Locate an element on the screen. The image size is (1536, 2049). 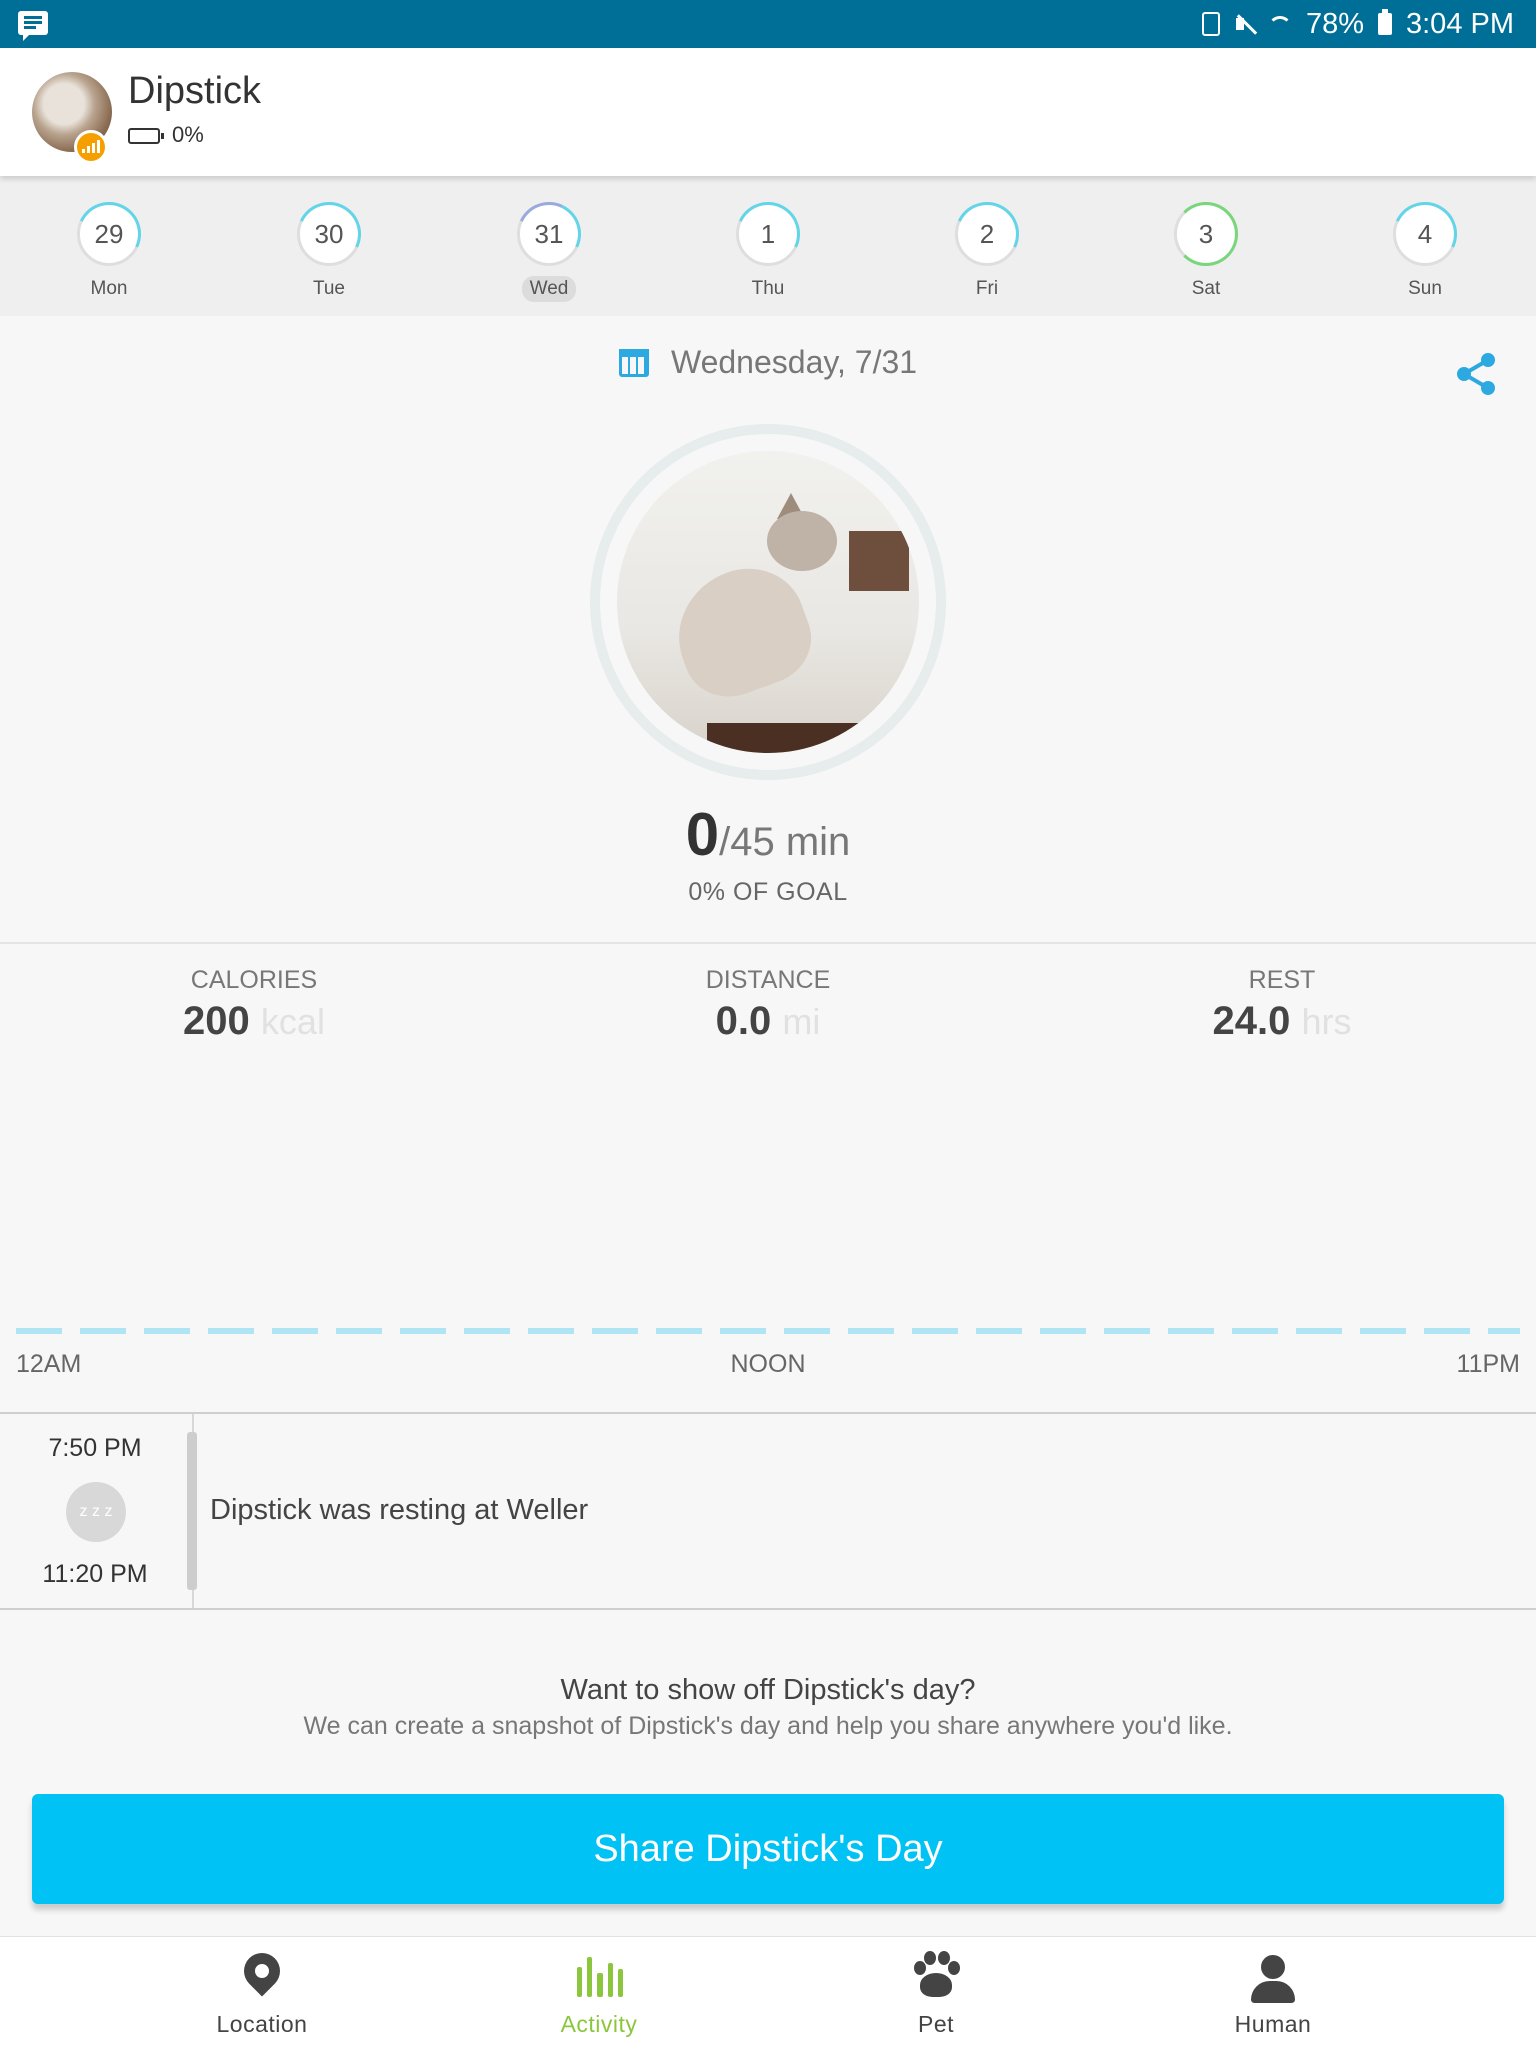
day-item: 30 Tue is located at coordinates (329, 252).